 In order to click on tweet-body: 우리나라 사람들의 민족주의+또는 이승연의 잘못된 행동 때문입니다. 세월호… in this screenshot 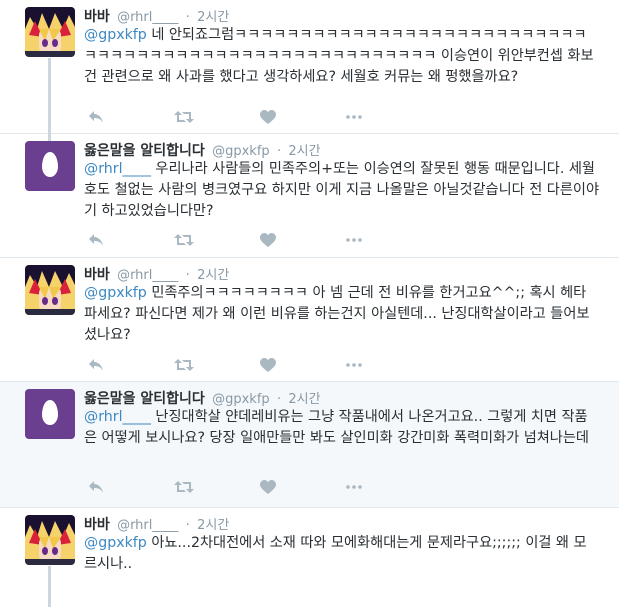, I will do `click(341, 190)`.